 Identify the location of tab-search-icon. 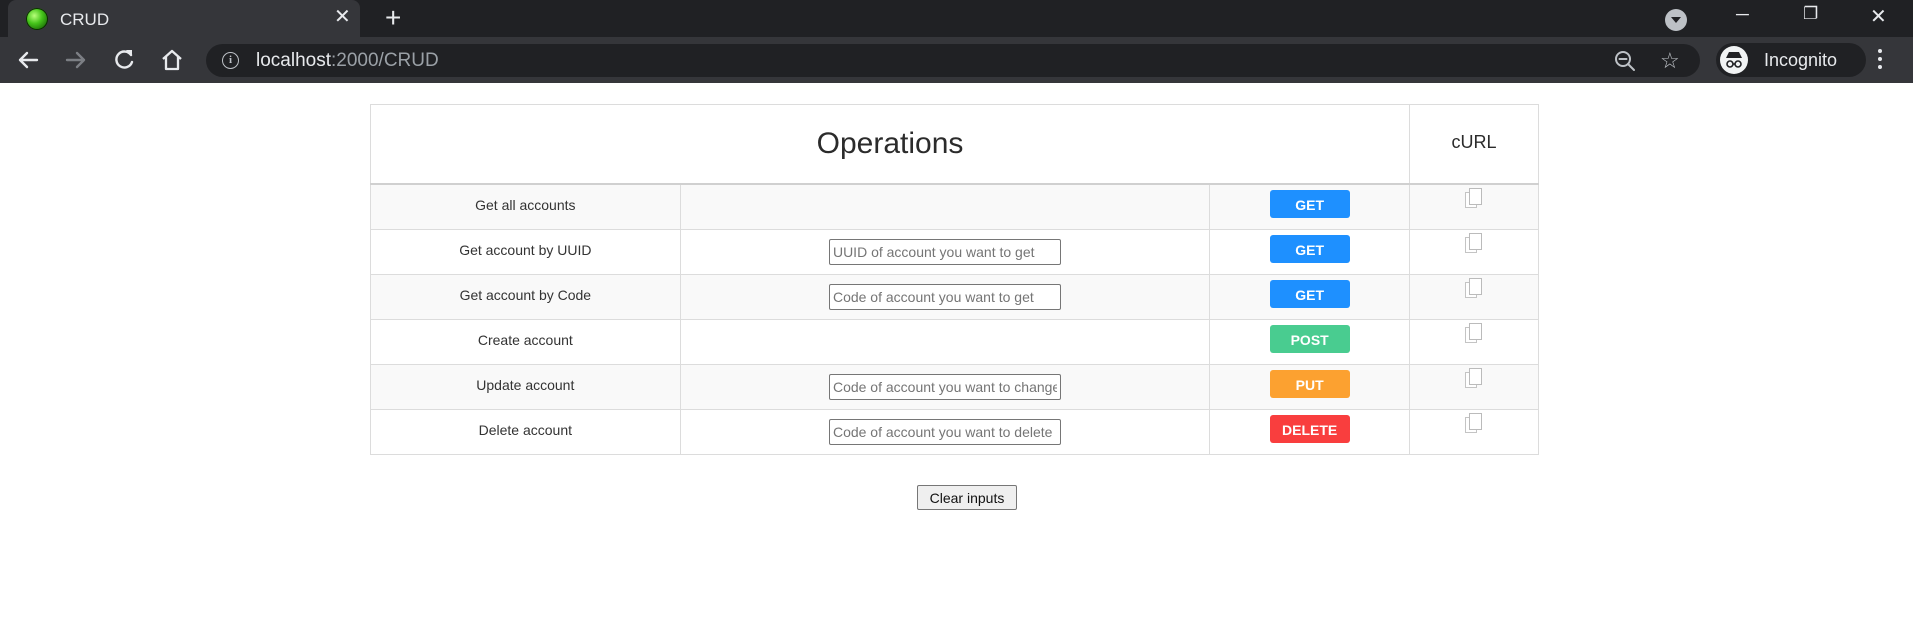
(1676, 20).